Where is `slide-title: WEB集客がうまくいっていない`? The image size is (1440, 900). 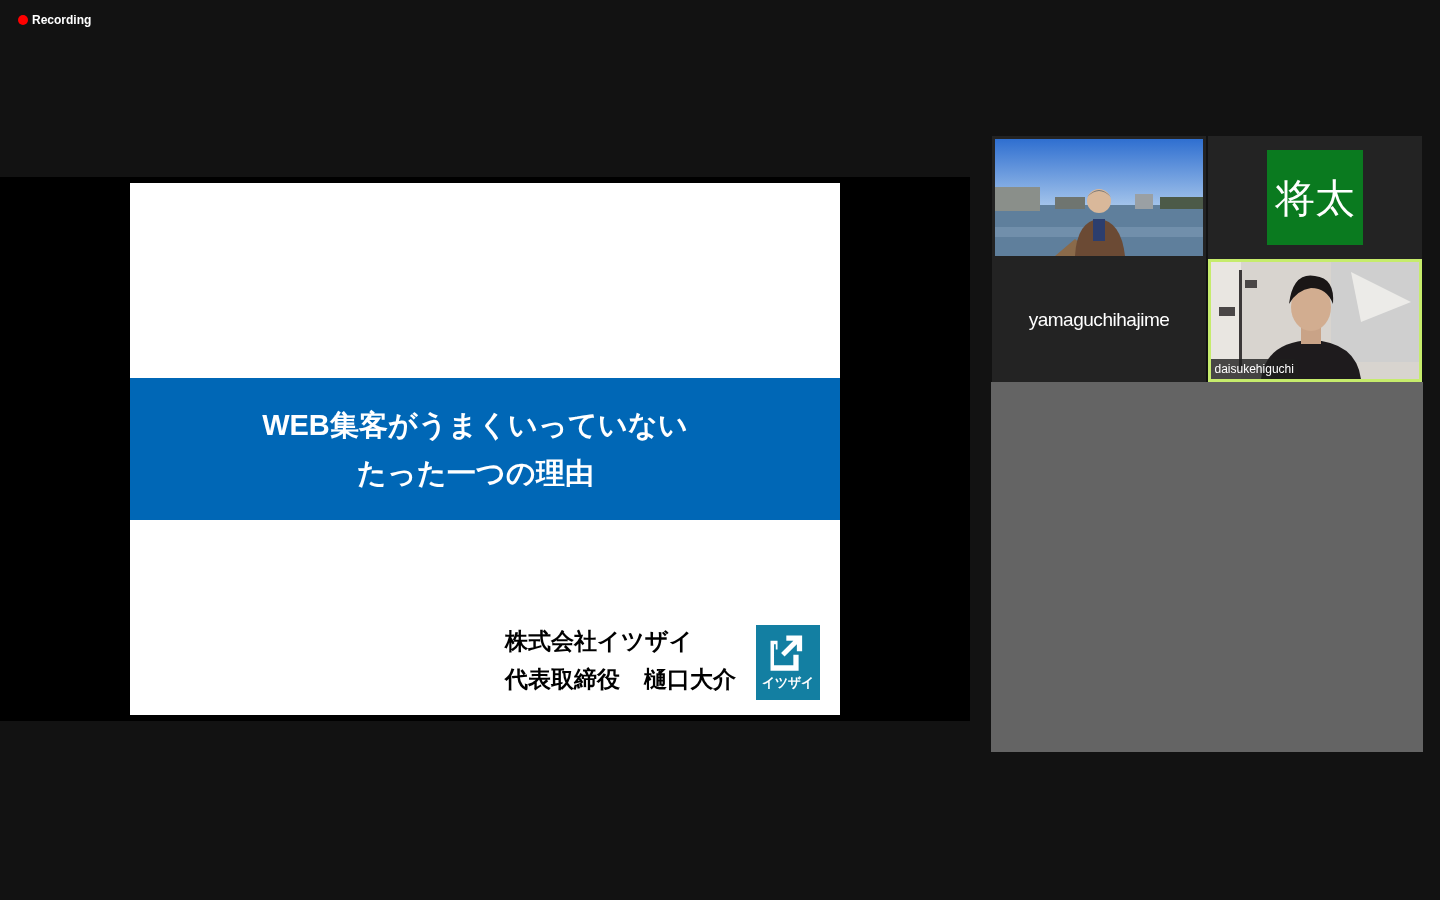 slide-title: WEB集客がうまくいっていない is located at coordinates (475, 425).